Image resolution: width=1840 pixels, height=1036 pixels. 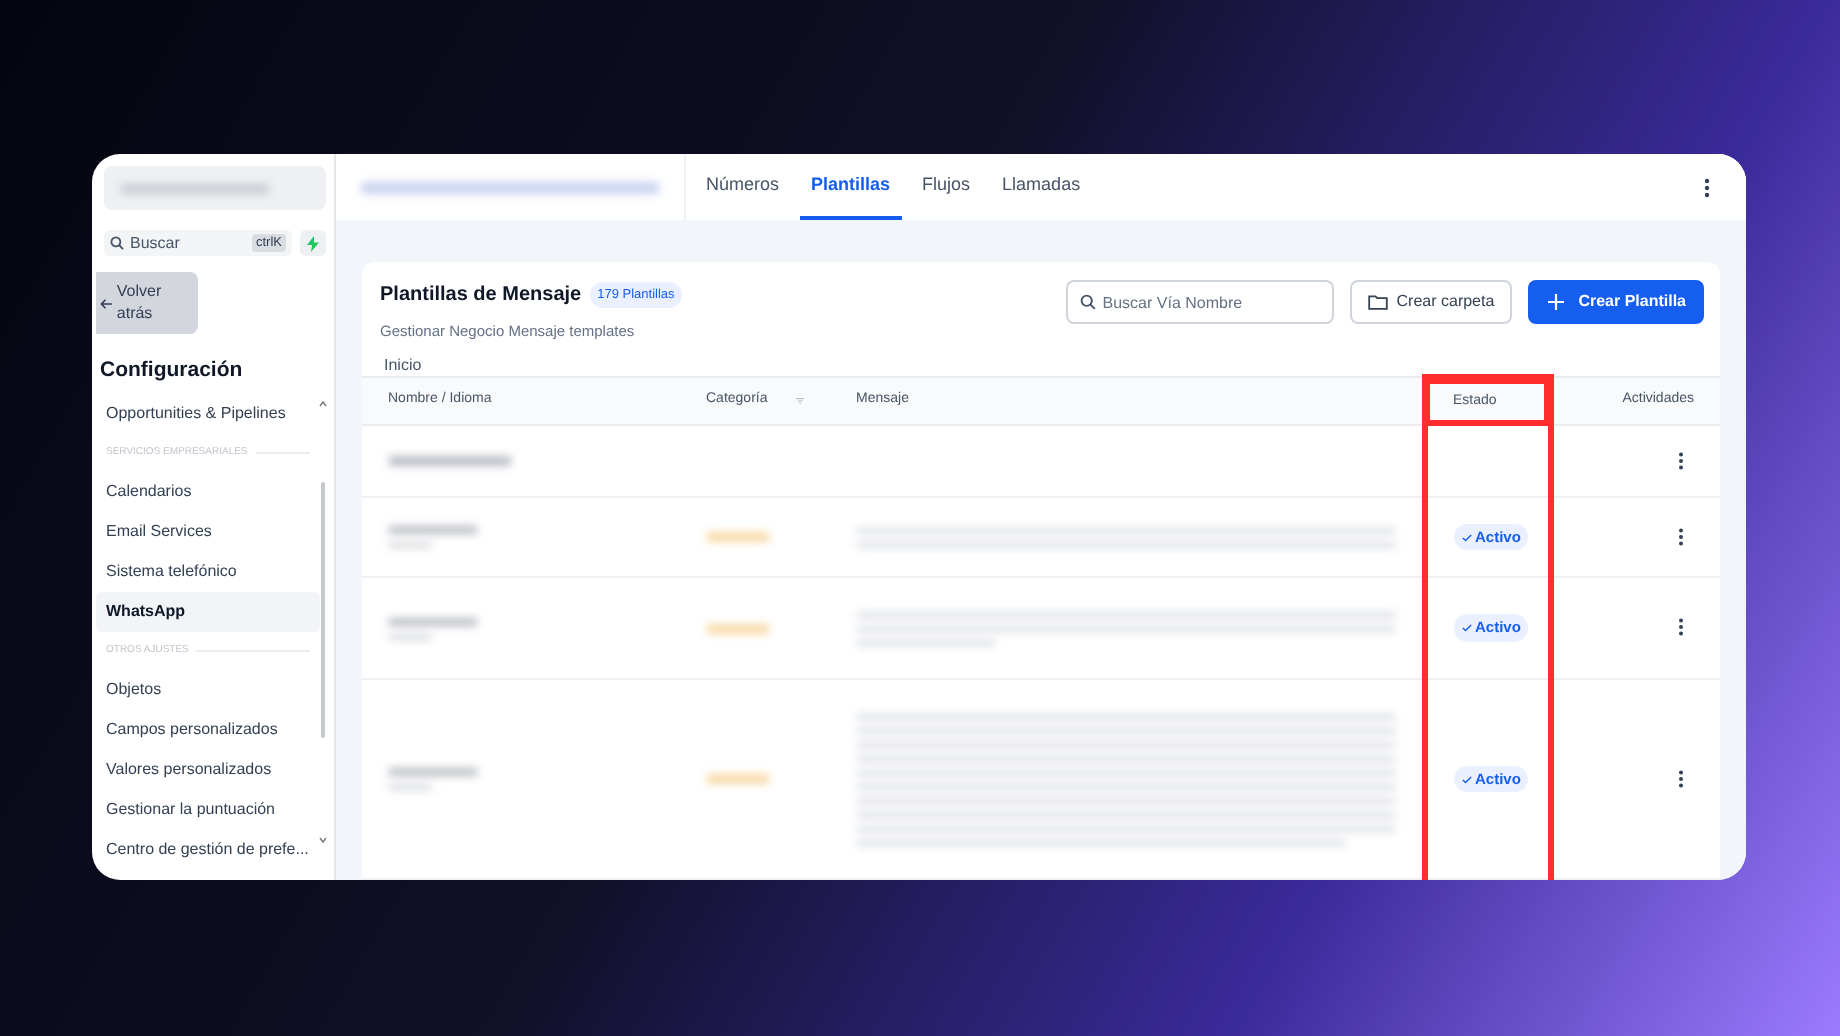 I want to click on create-template-button: Crear Plantilla, so click(x=1616, y=302).